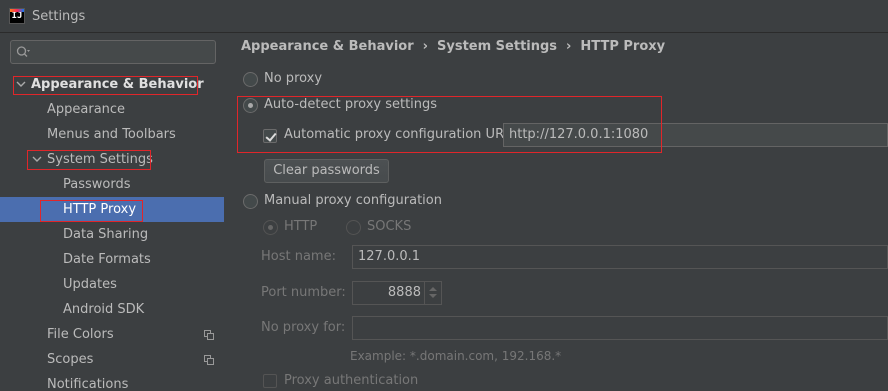 This screenshot has height=391, width=888. I want to click on socks-label: SOCKS, so click(389, 226).